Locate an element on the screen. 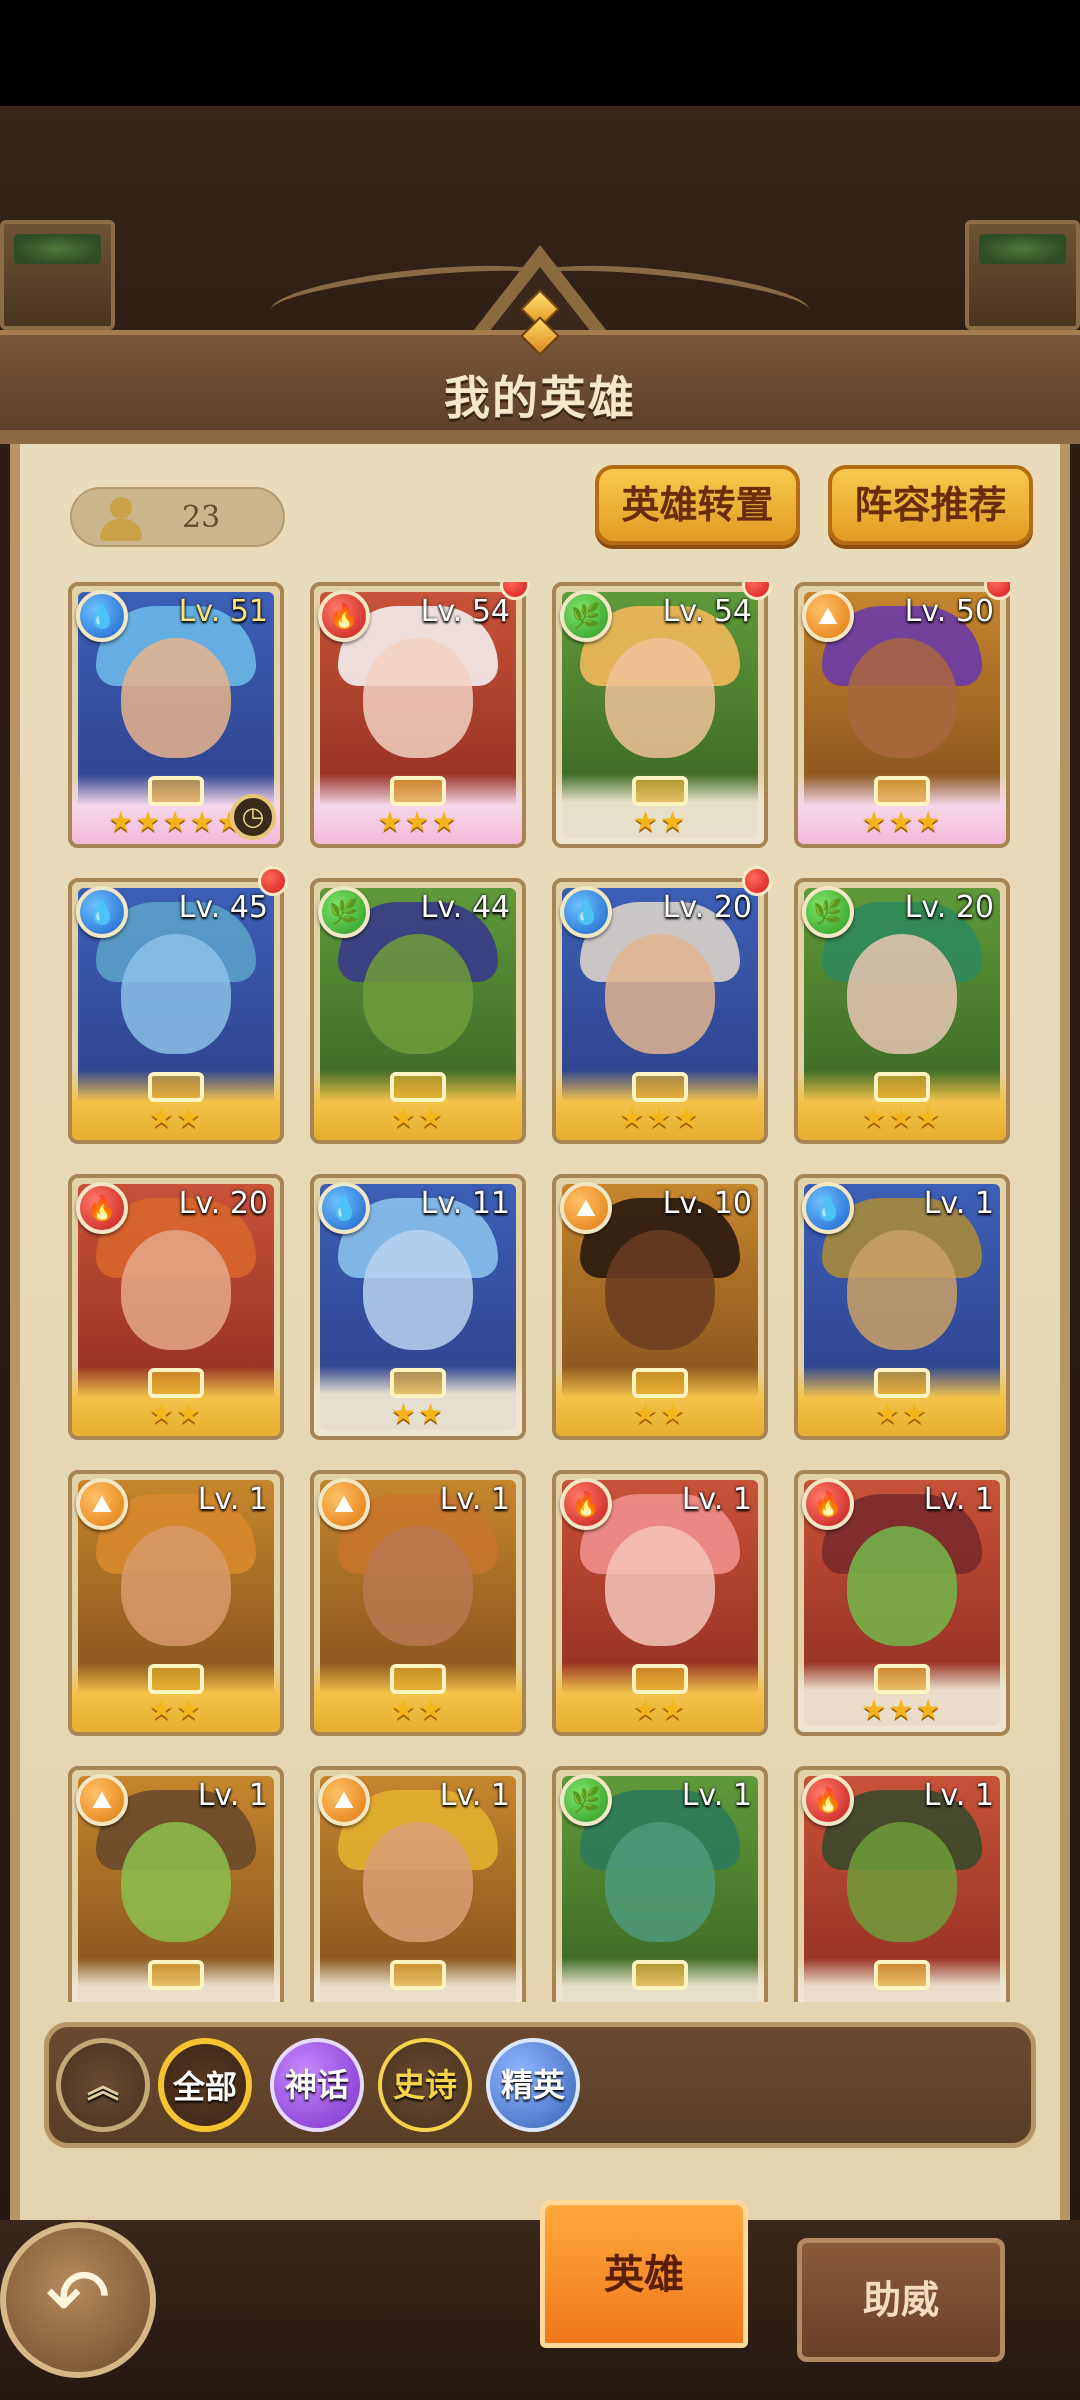 The image size is (1080, 2400). hero-card: ★★★ Lv. 54 🔥 is located at coordinates (418, 715).